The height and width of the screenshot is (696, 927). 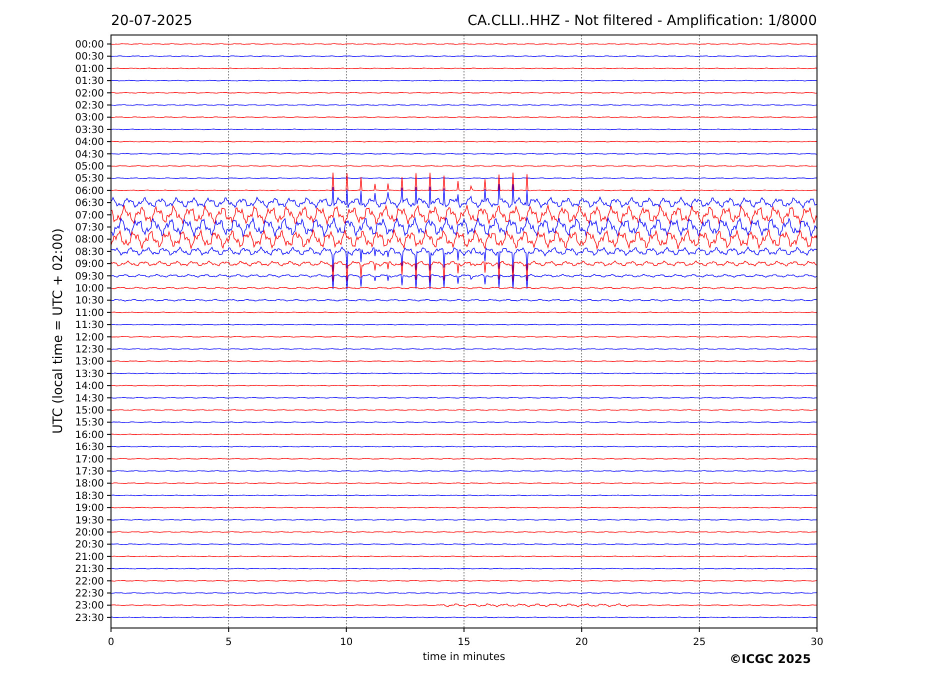 What do you see at coordinates (346, 642) in the screenshot?
I see `tick-label: 10` at bounding box center [346, 642].